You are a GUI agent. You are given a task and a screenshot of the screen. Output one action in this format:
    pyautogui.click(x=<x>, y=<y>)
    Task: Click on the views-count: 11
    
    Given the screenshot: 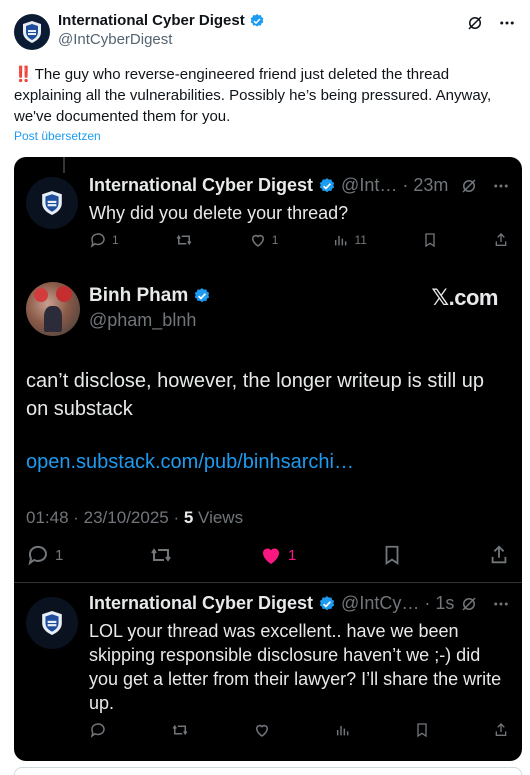 What is the action you would take?
    pyautogui.click(x=360, y=240)
    